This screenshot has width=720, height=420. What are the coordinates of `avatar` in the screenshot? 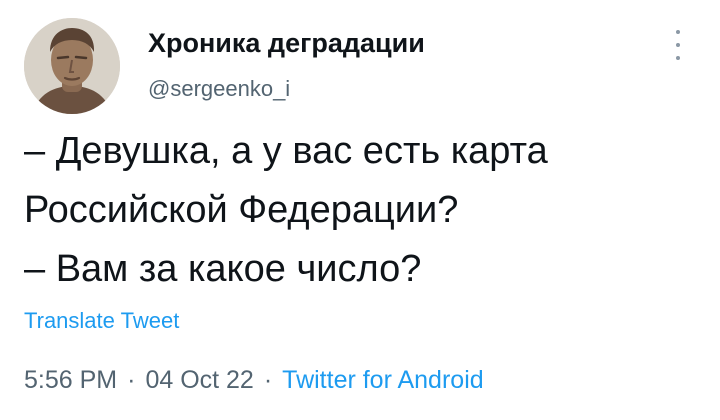 It's located at (72, 66).